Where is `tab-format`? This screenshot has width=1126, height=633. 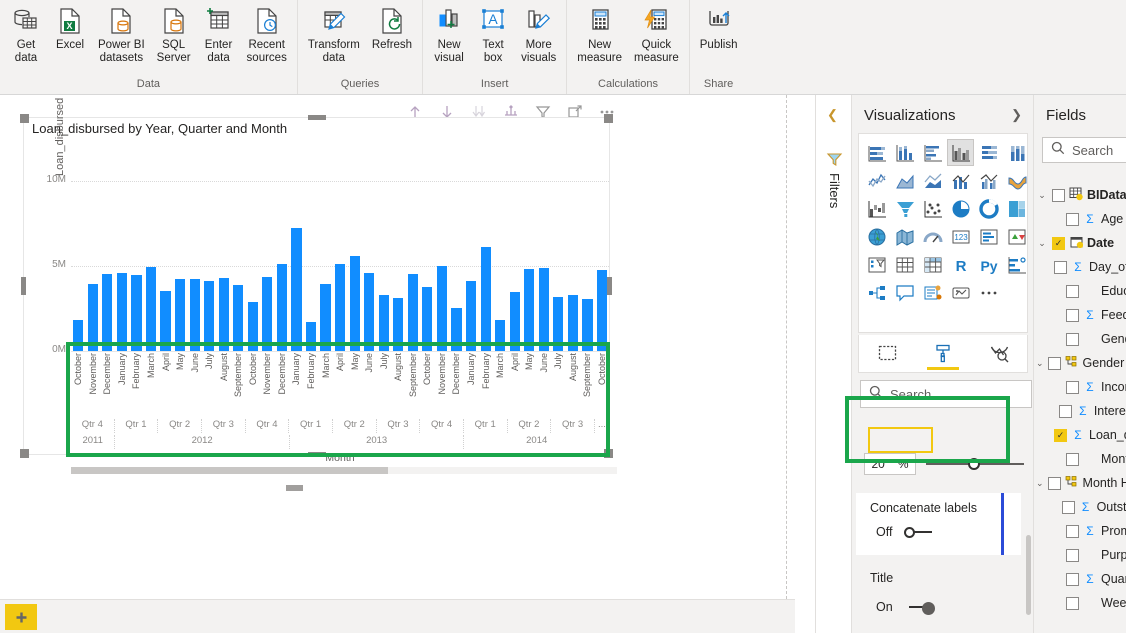
tab-format is located at coordinates (943, 354).